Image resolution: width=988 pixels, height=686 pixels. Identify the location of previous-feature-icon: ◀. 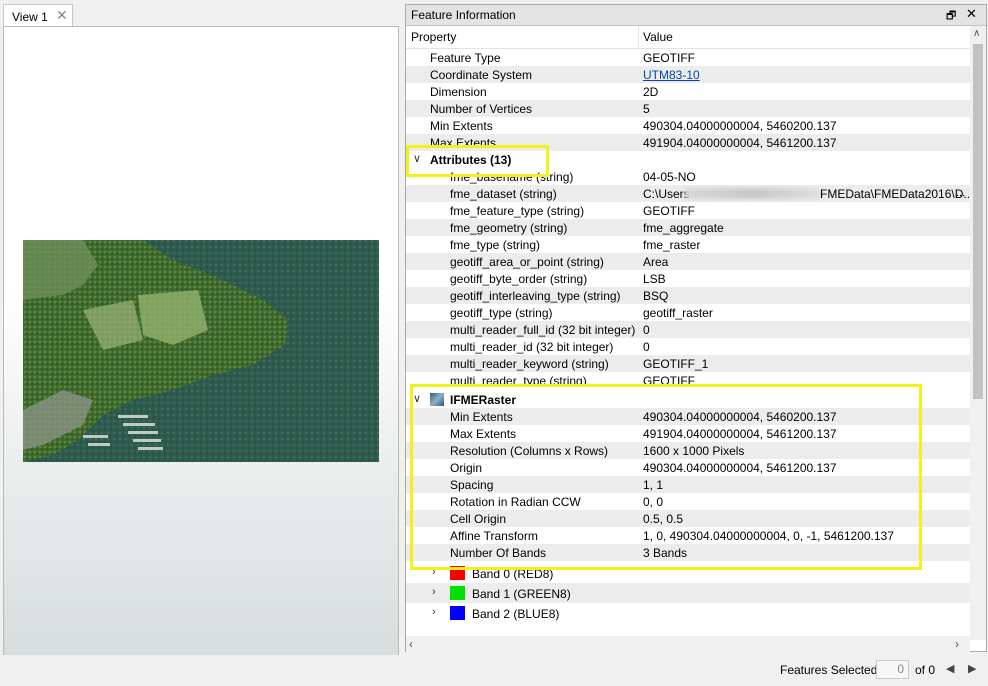
(950, 668).